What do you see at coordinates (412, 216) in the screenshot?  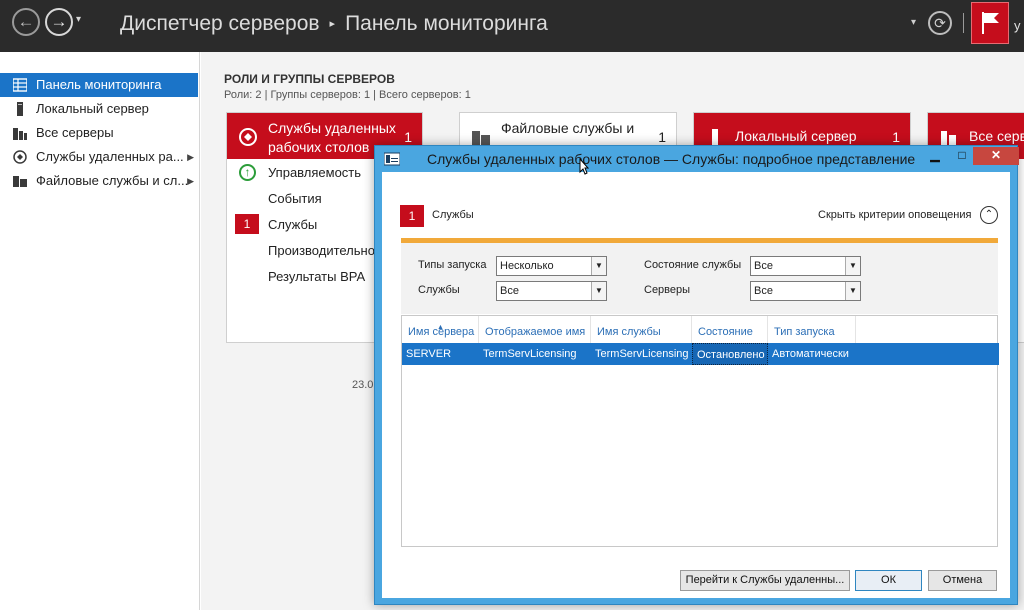 I see `alert-count-badge: 1` at bounding box center [412, 216].